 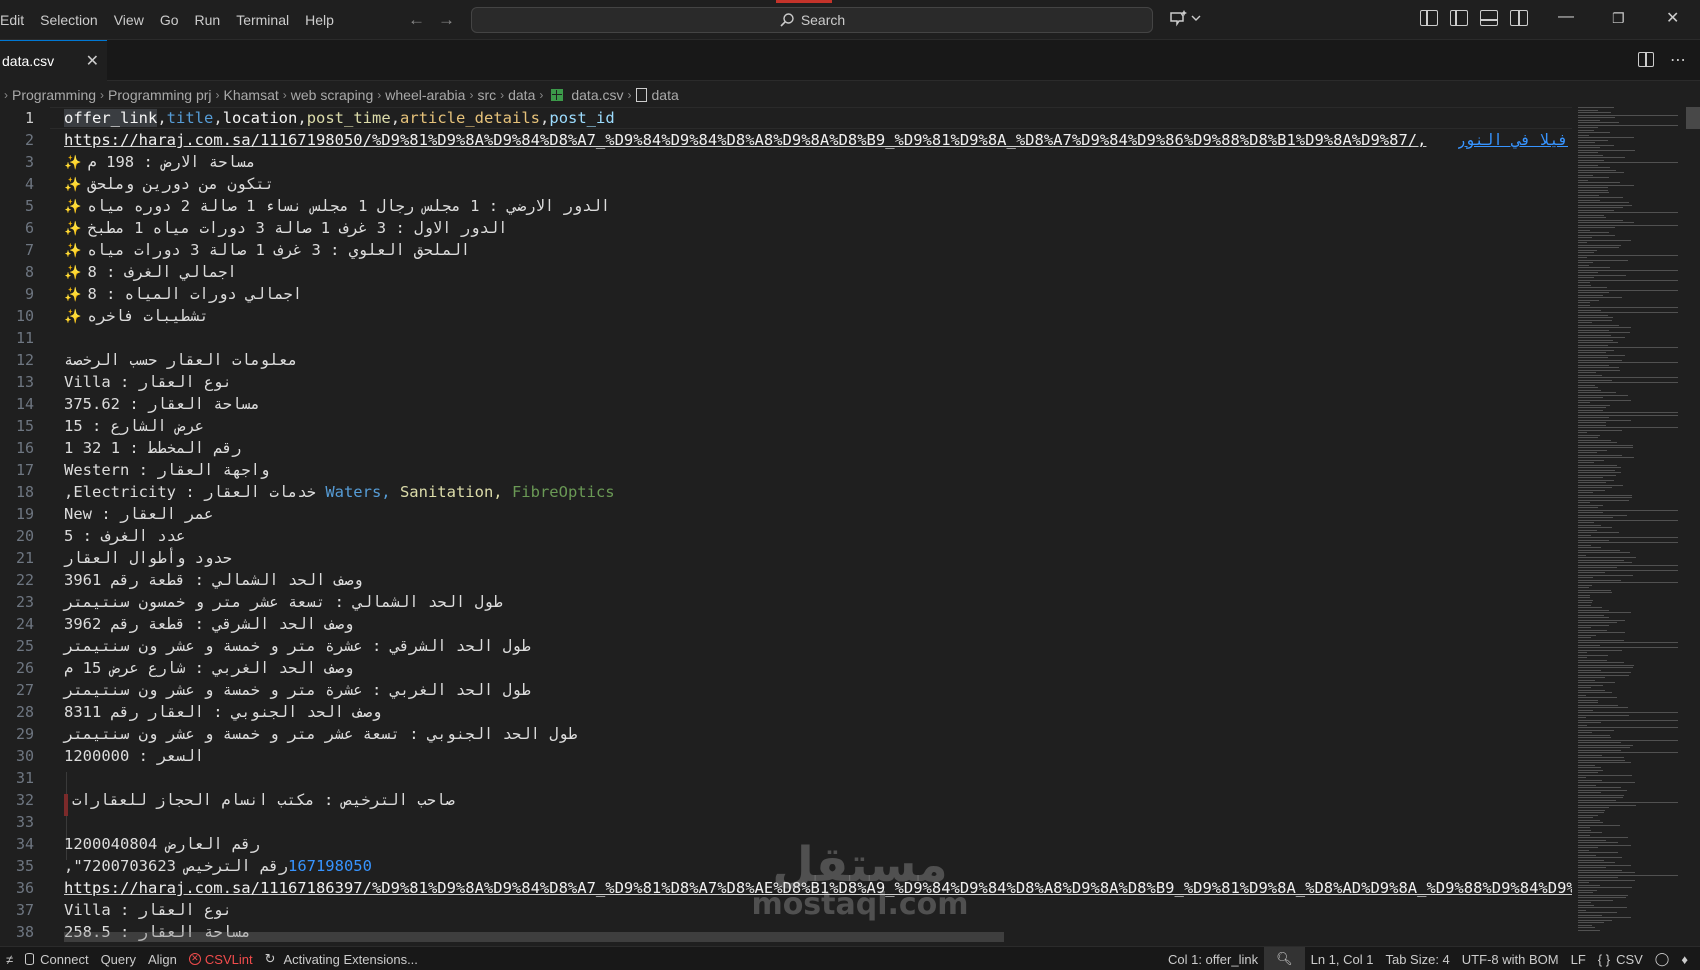 I want to click on breadcrumb-item: data.csv, so click(x=597, y=95).